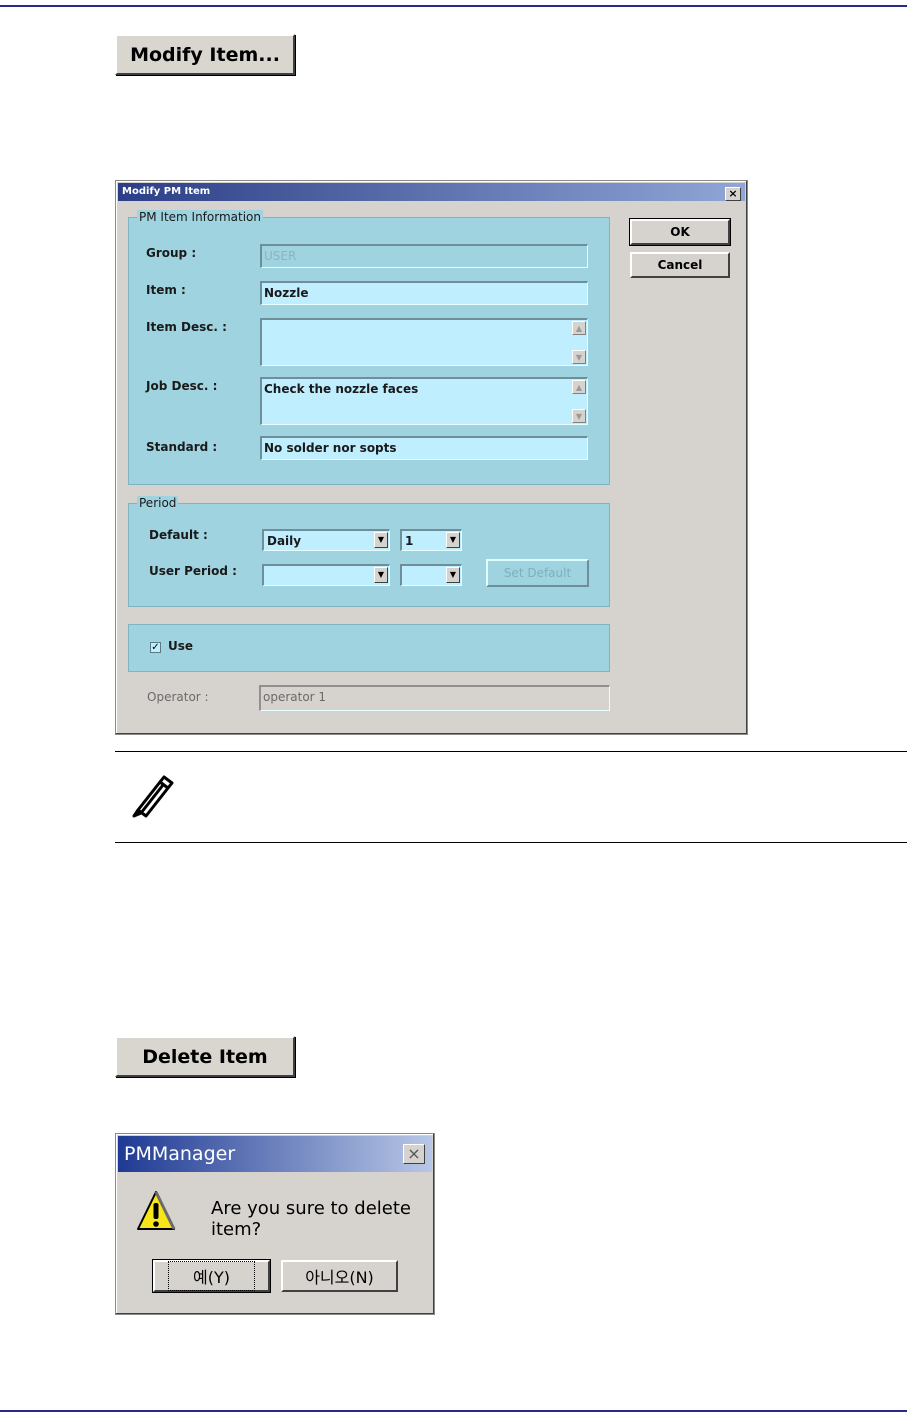  I want to click on yes-button-label: 예(Y), so click(211, 1276).